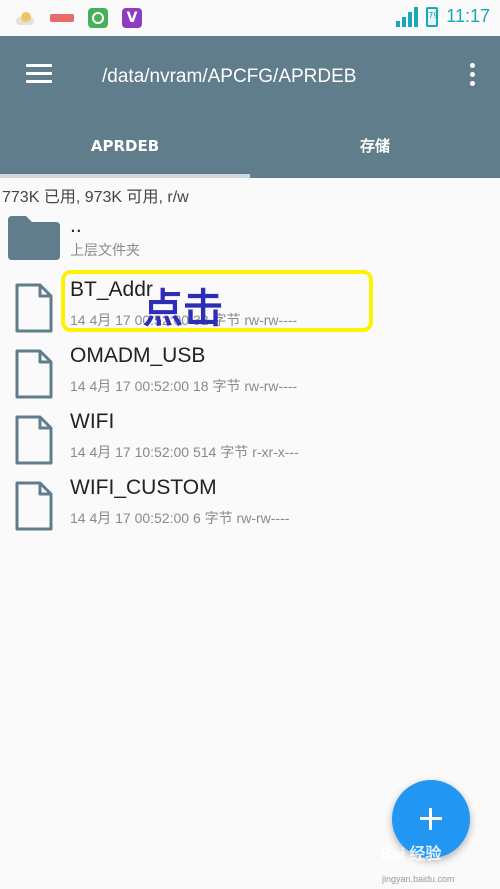 This screenshot has height=889, width=500. What do you see at coordinates (250, 441) in the screenshot?
I see `list-item-file: WIFI 14 4月 17 10:52:00 514 字节 r-xr-x---` at bounding box center [250, 441].